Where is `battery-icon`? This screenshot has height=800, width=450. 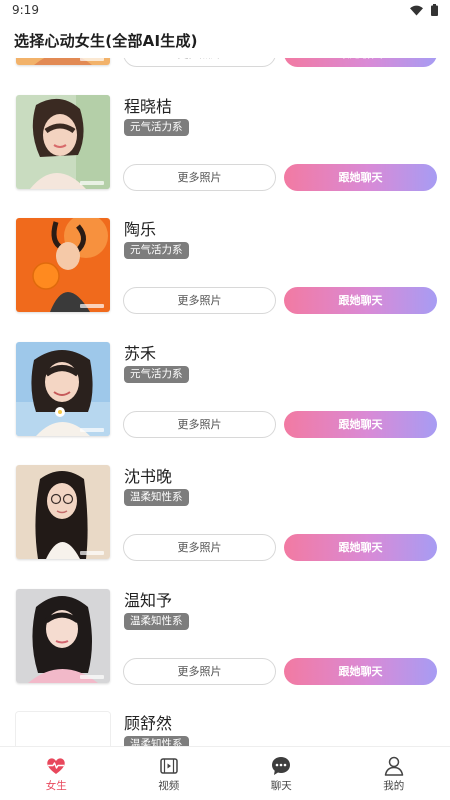 battery-icon is located at coordinates (434, 10).